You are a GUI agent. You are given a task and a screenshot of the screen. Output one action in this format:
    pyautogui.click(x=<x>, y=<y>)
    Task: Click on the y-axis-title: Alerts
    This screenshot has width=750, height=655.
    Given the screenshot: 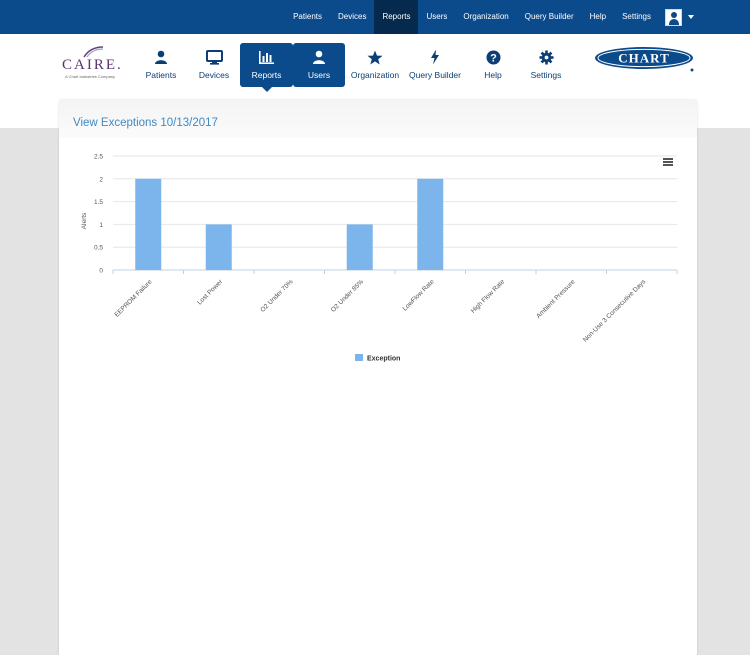 What is the action you would take?
    pyautogui.click(x=84, y=220)
    